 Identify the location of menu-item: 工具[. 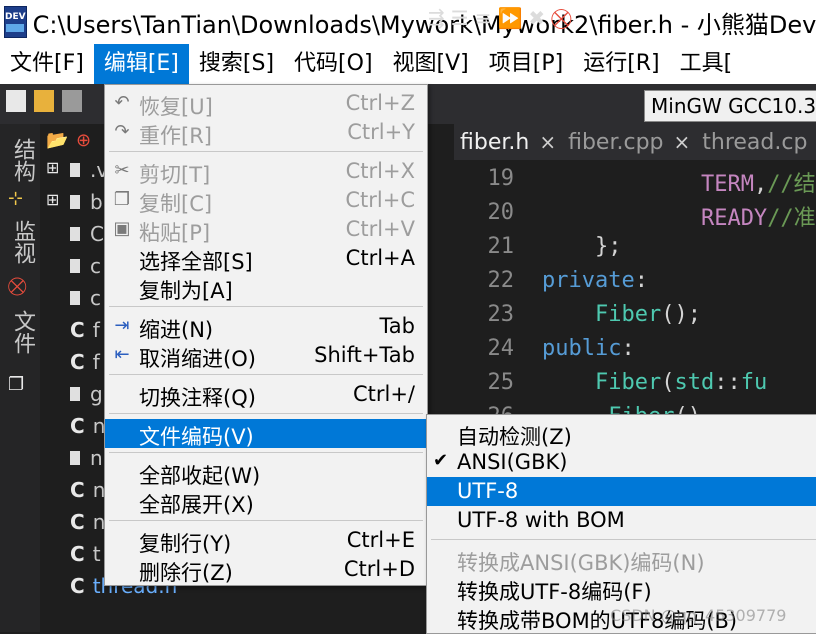
(706, 64).